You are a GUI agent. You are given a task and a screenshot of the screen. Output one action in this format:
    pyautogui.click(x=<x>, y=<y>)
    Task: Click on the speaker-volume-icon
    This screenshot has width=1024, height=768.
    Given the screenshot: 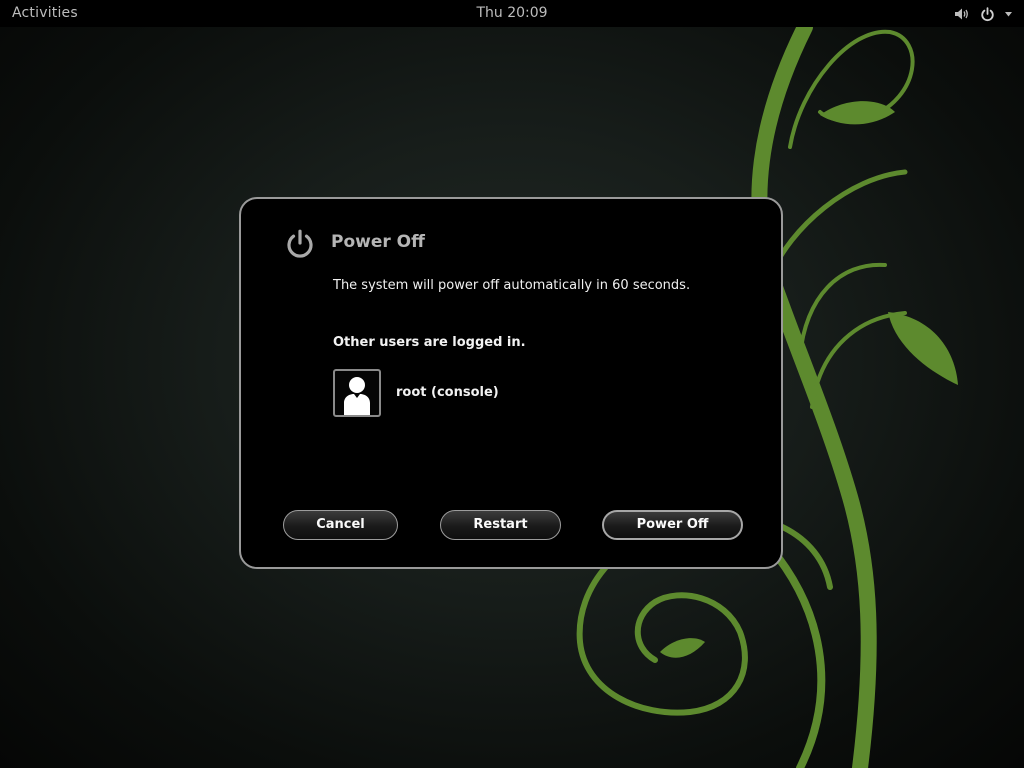 What is the action you would take?
    pyautogui.click(x=962, y=14)
    